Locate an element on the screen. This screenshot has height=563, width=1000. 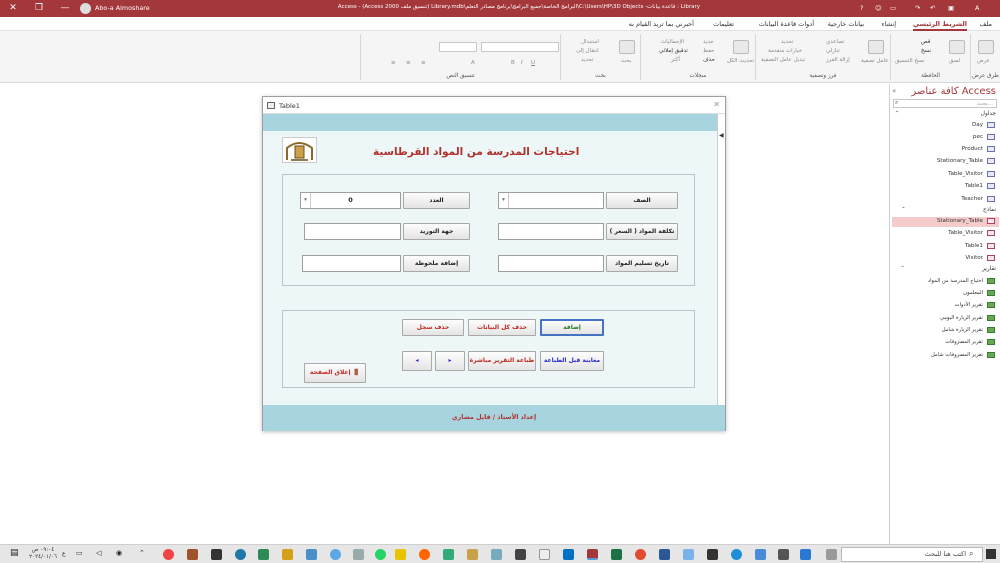
close-window-button: ✕ is located at coordinates (13, 8).